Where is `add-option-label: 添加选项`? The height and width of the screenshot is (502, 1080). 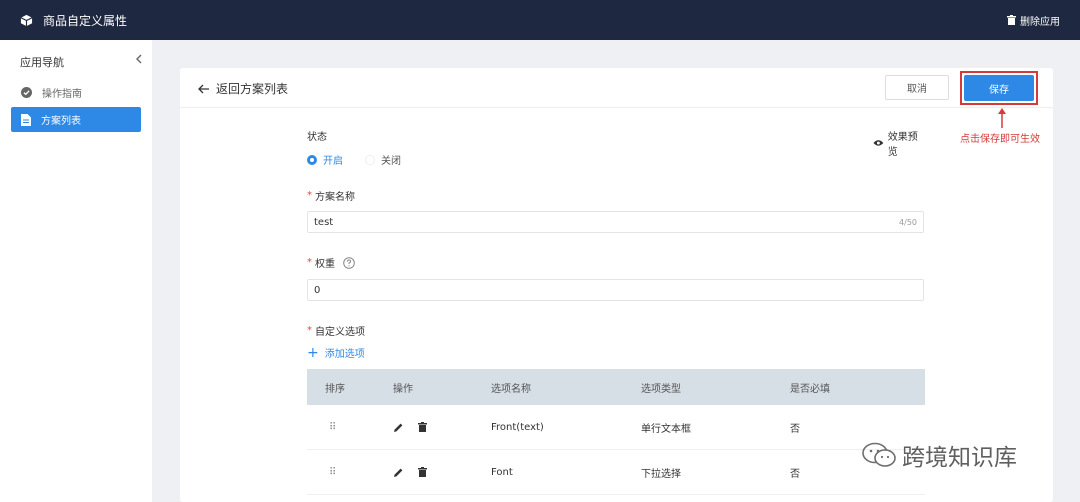
add-option-label: 添加选项 is located at coordinates (344, 354).